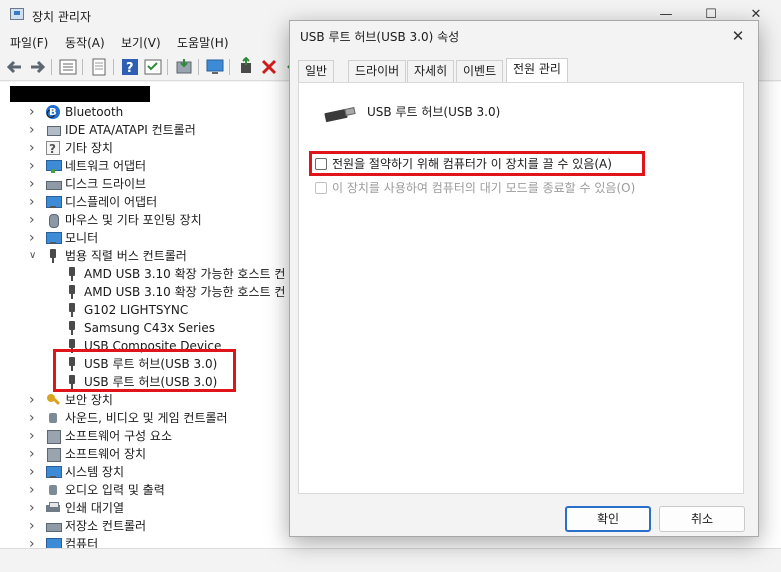 The height and width of the screenshot is (572, 781). I want to click on storage-controller-icon, so click(54, 526).